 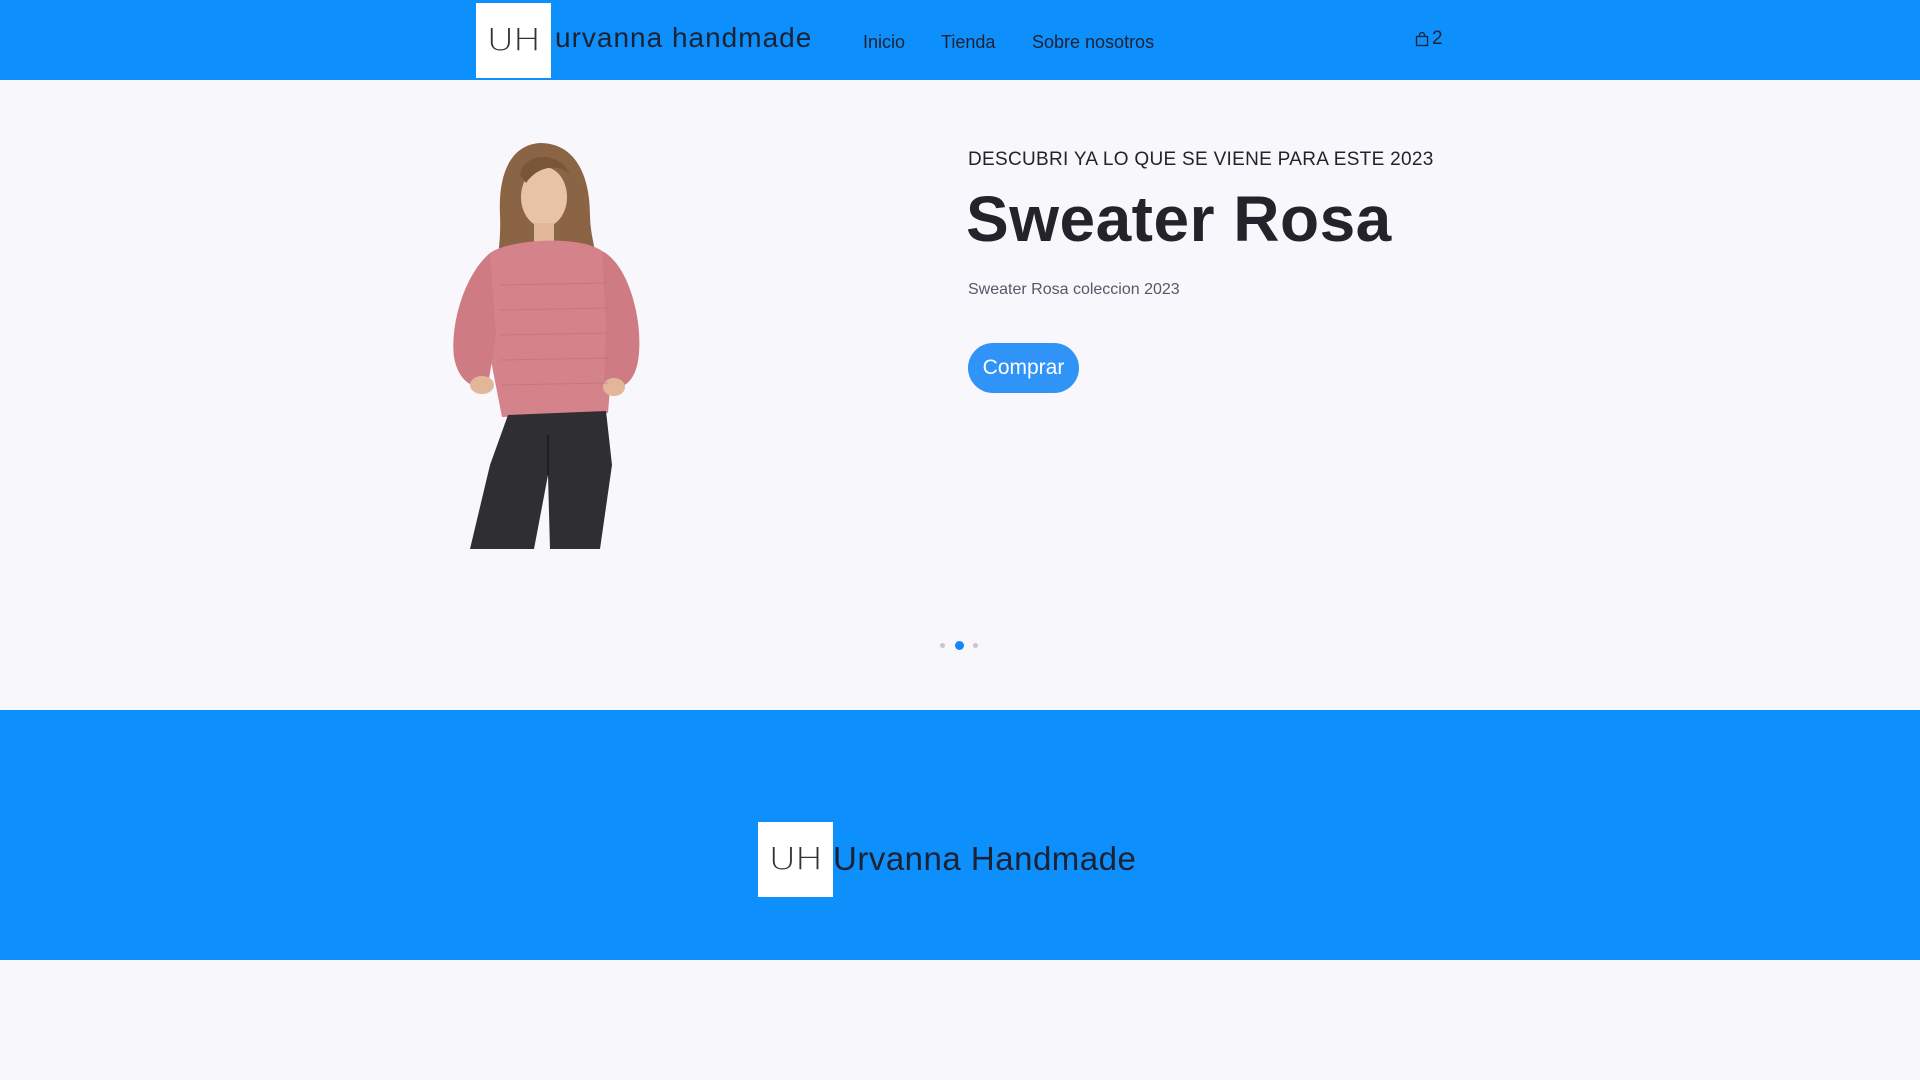 I want to click on footer-logo-monogram: UH, so click(x=795, y=859).